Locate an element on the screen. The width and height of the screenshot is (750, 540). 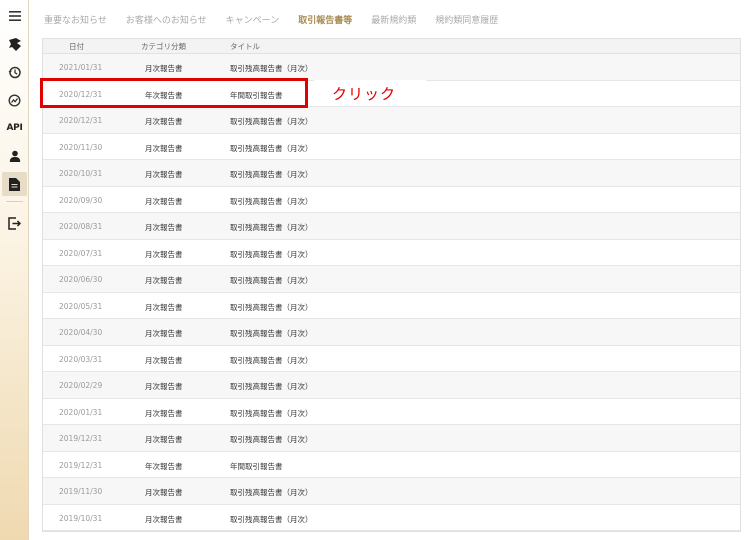
table-row: 2019/10/31 月次報告書 取引残高報告書（月次） is located at coordinates (391, 517).